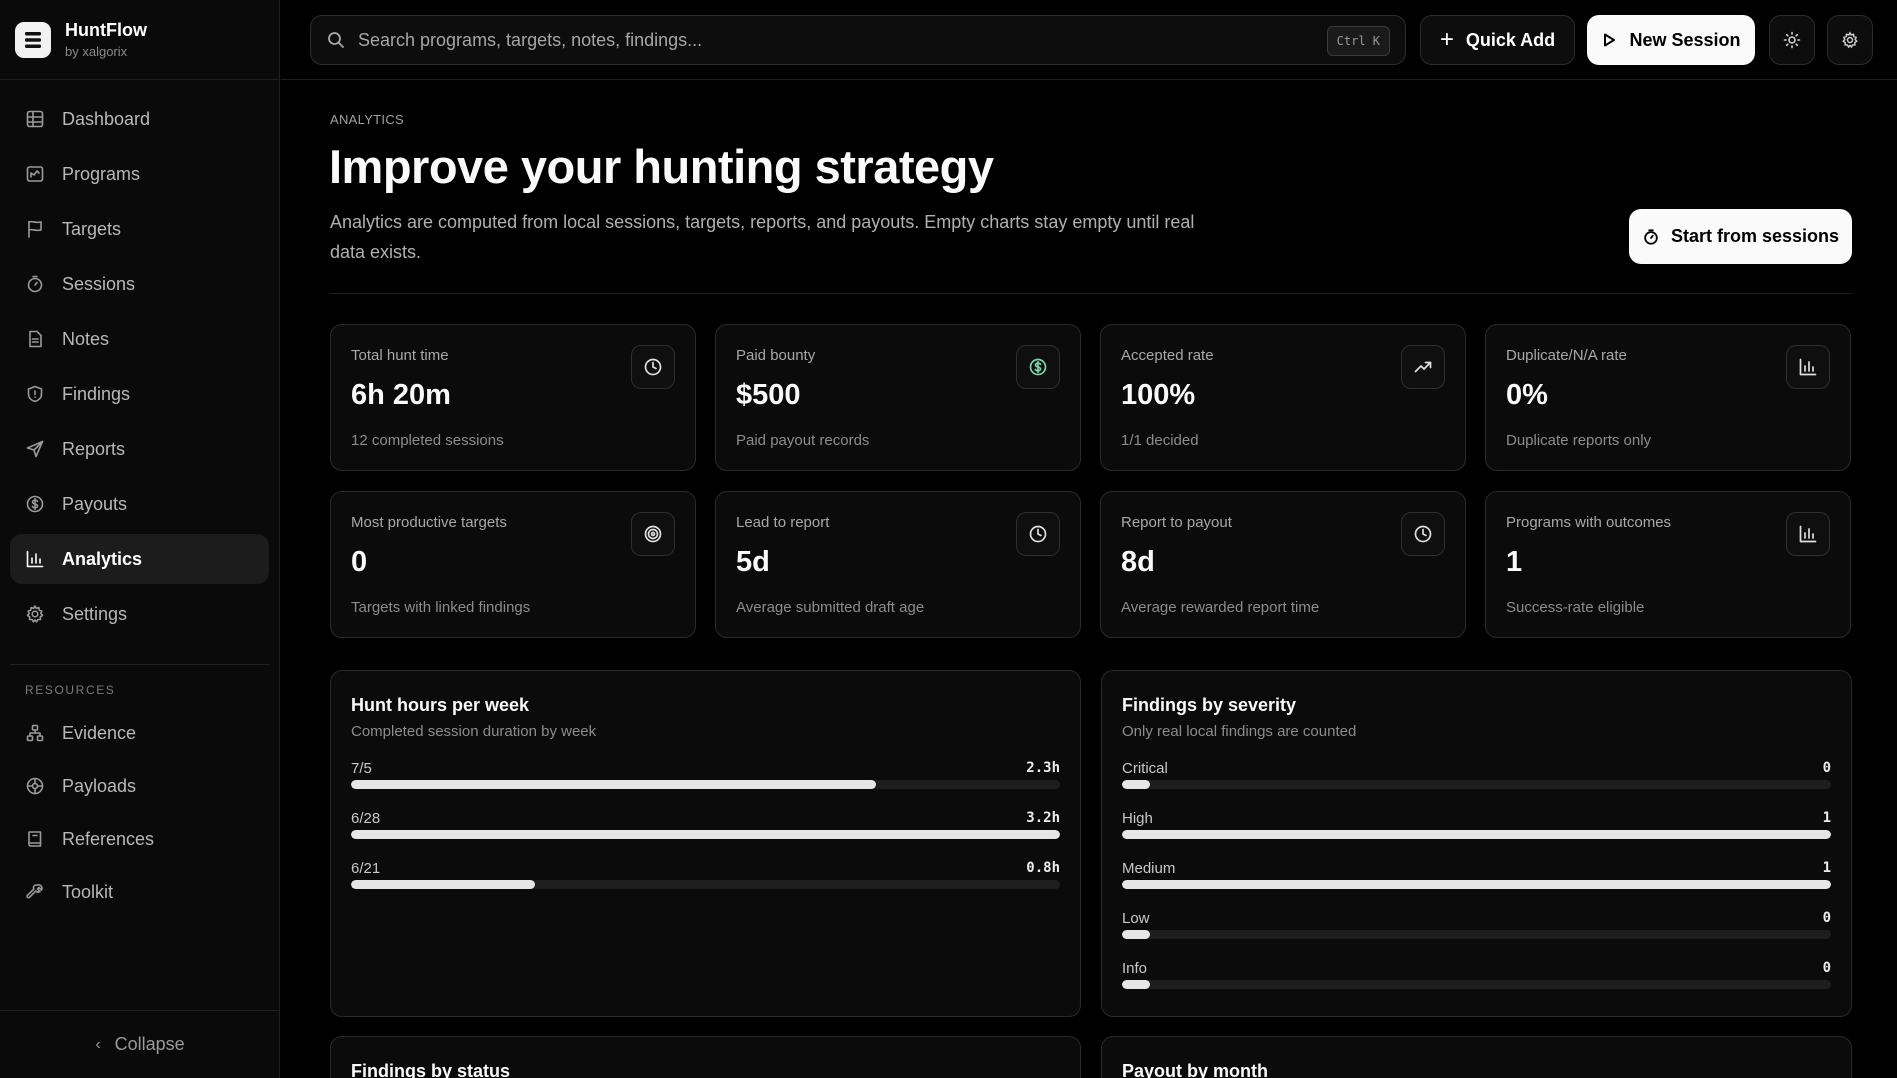  I want to click on theme-toggle-button, so click(1792, 40).